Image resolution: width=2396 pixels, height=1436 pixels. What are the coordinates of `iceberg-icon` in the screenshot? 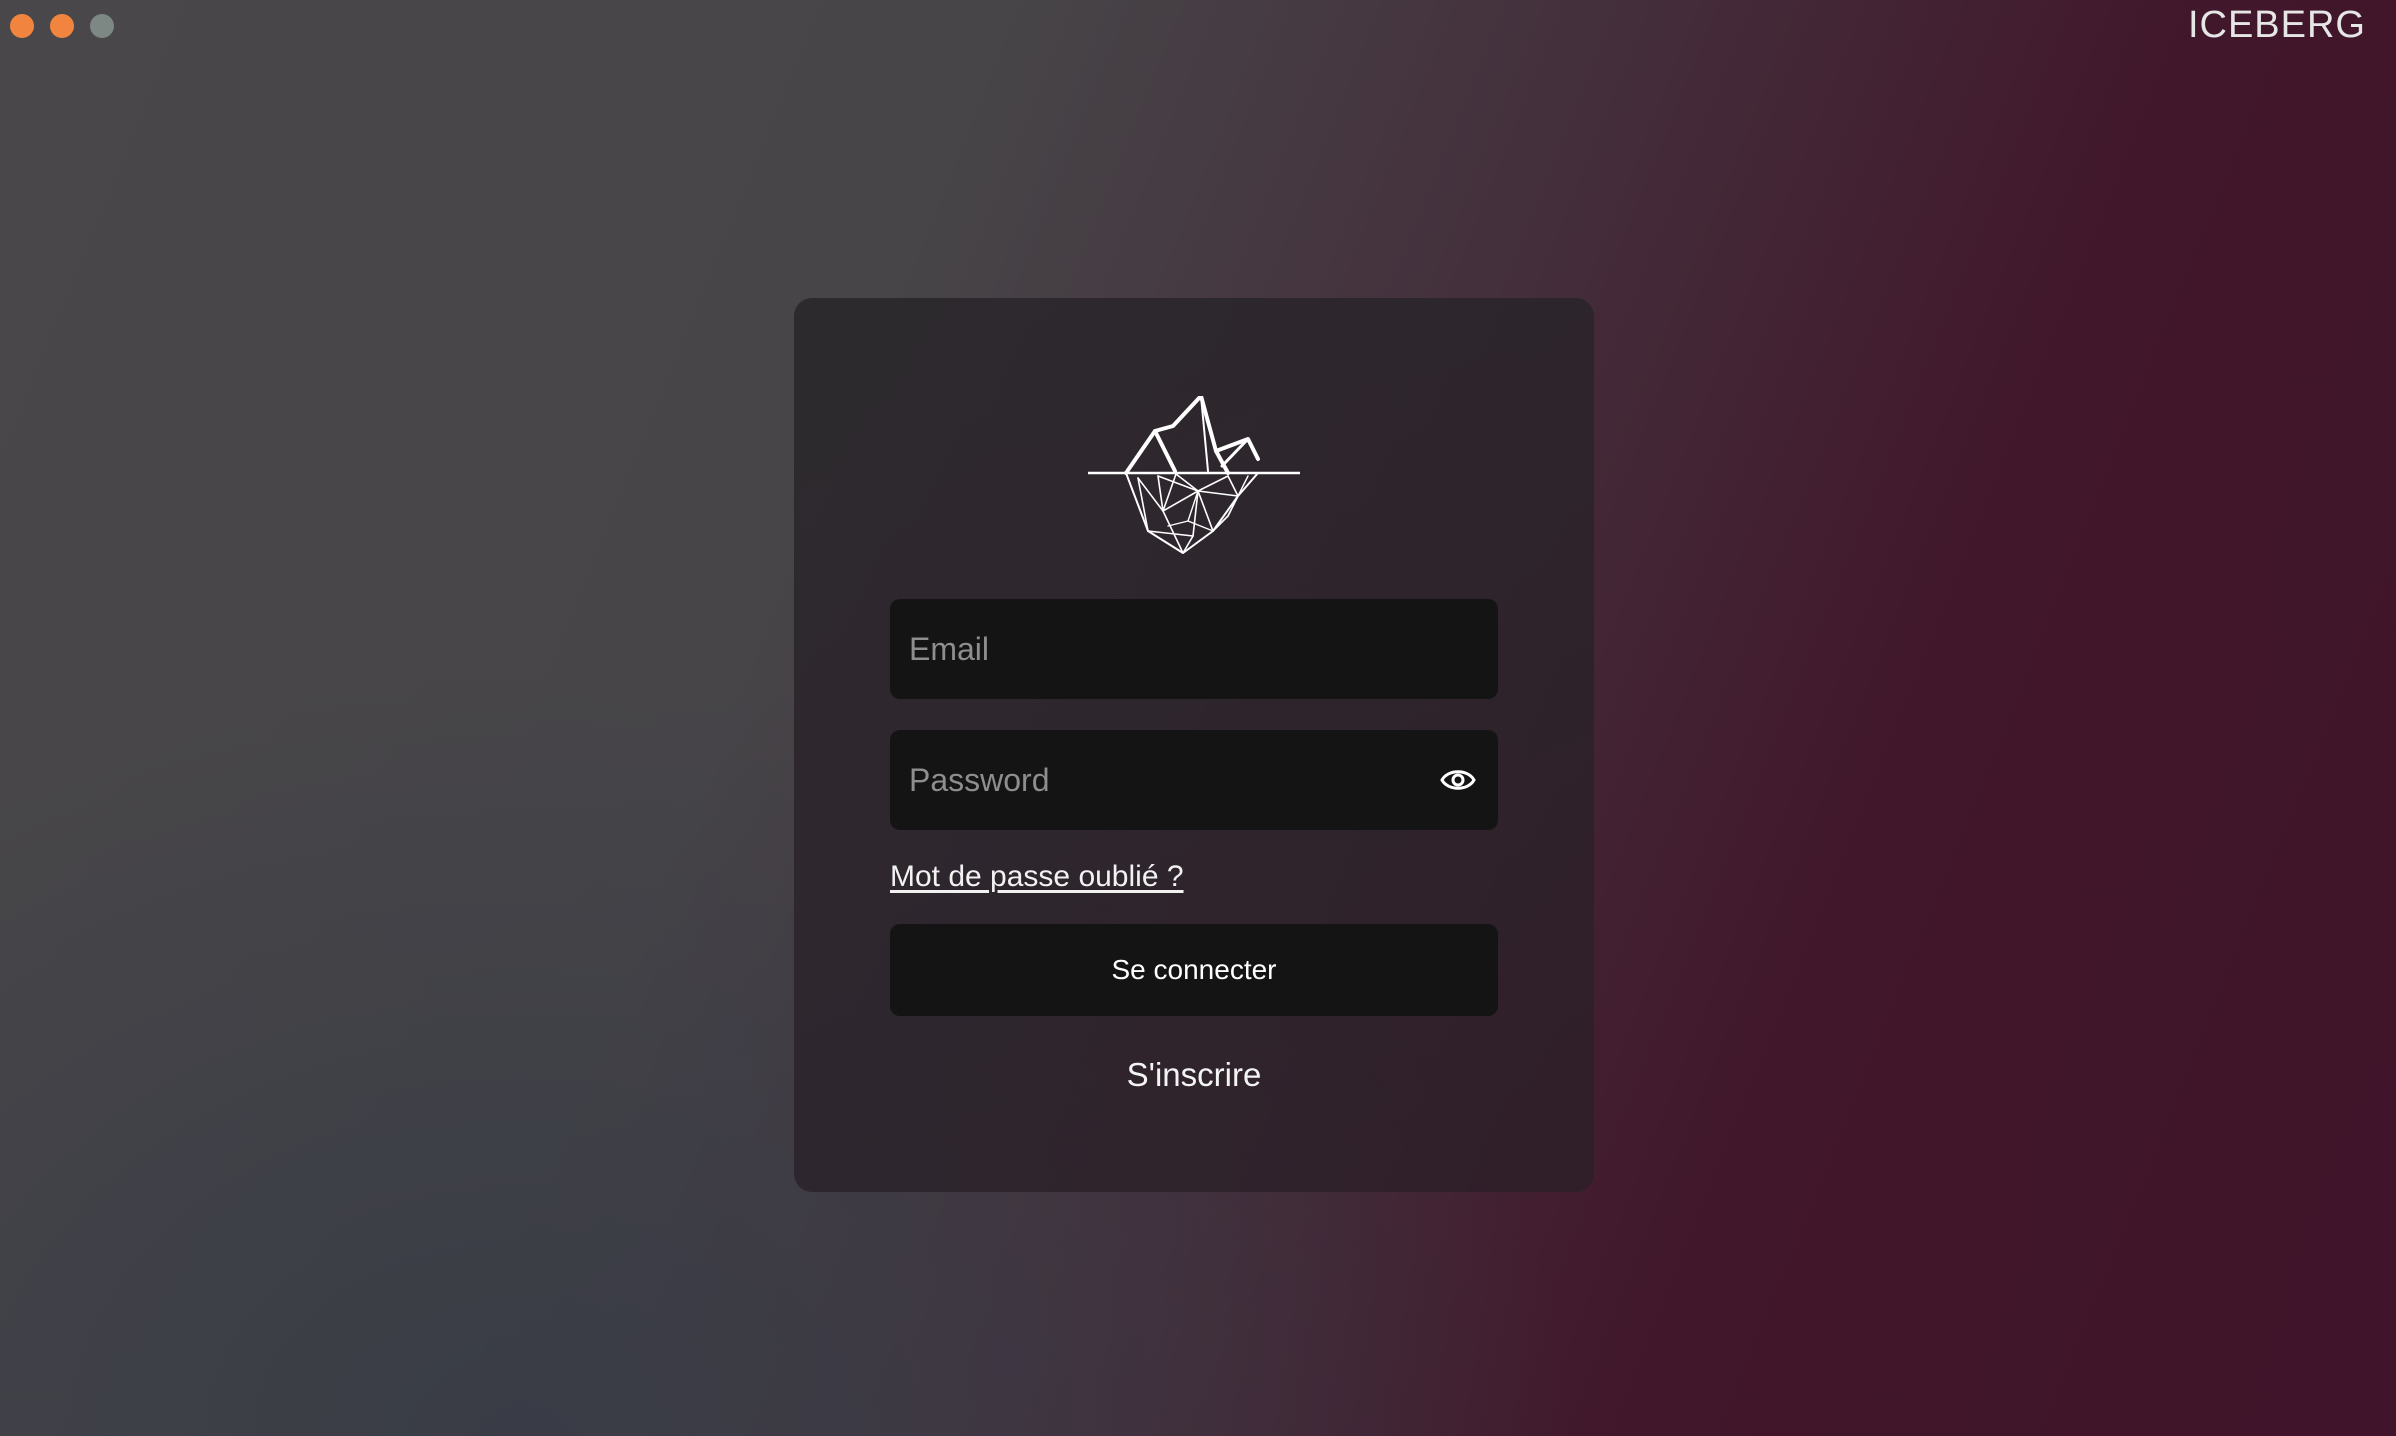 It's located at (1194, 475).